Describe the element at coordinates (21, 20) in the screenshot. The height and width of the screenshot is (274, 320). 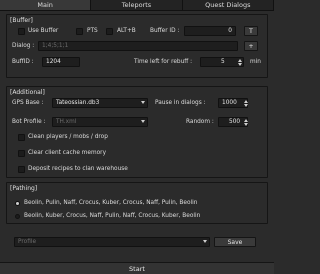
I see `buffer-section-title: [Buffer]` at that location.